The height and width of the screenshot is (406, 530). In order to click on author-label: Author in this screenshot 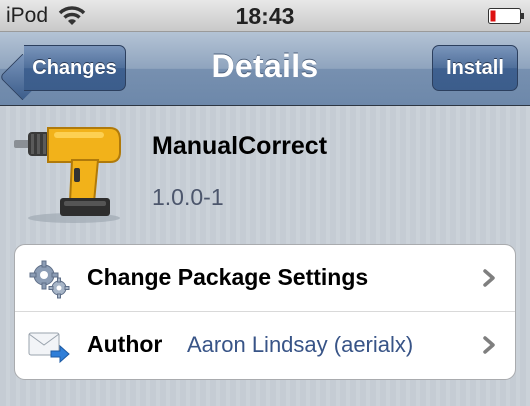, I will do `click(125, 344)`.